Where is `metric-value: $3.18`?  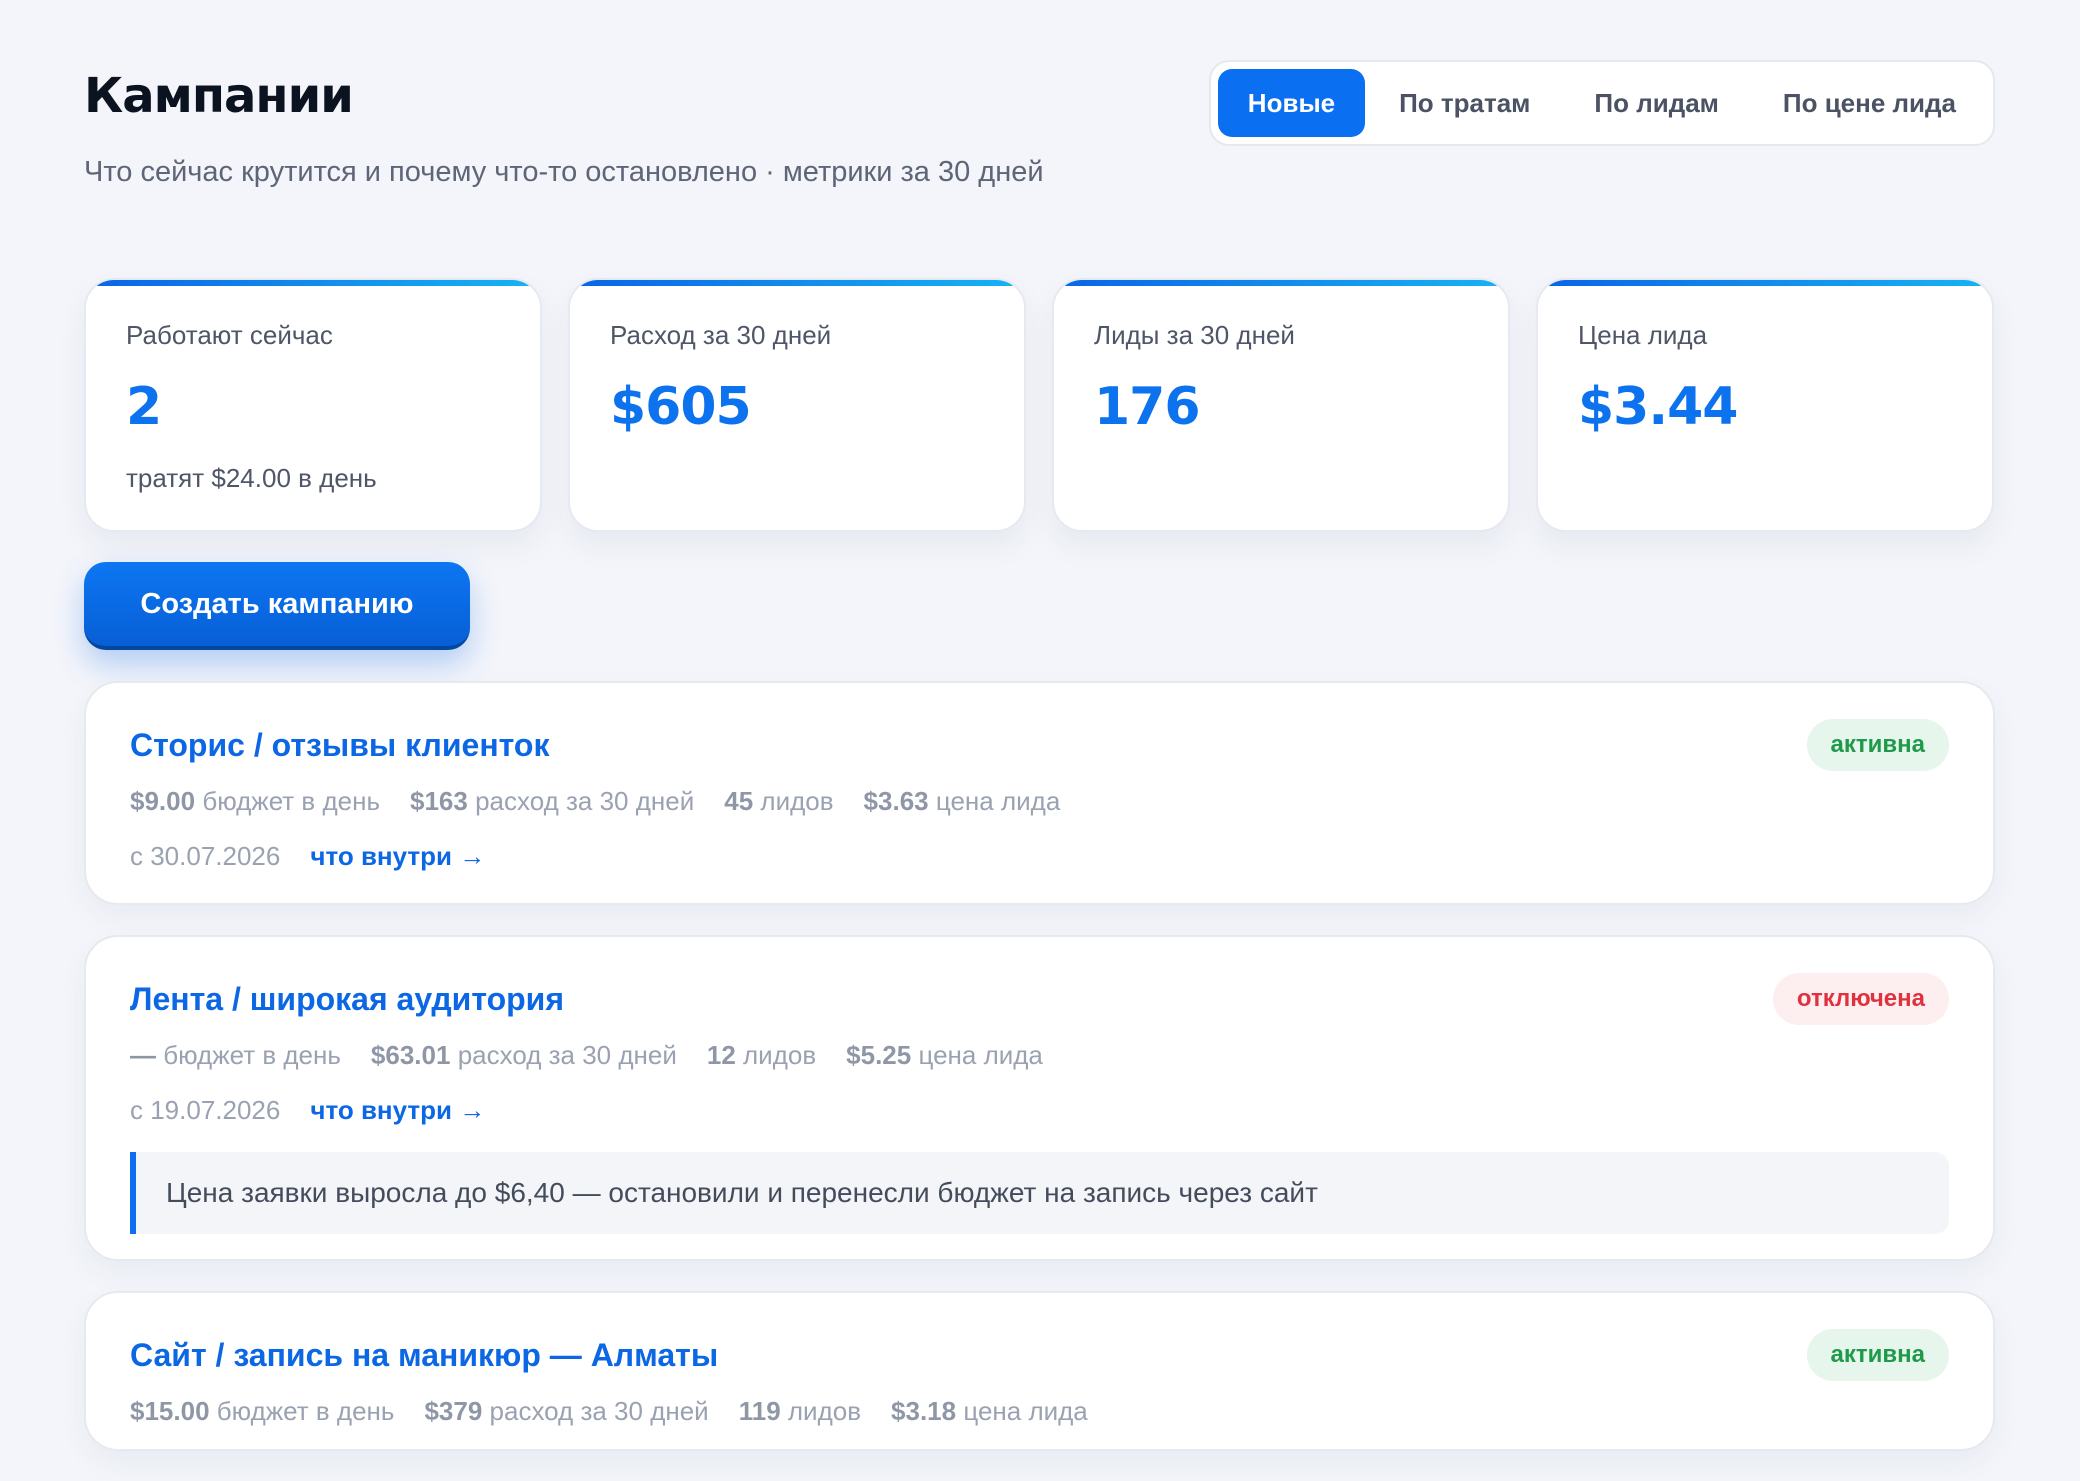 metric-value: $3.18 is located at coordinates (924, 1411).